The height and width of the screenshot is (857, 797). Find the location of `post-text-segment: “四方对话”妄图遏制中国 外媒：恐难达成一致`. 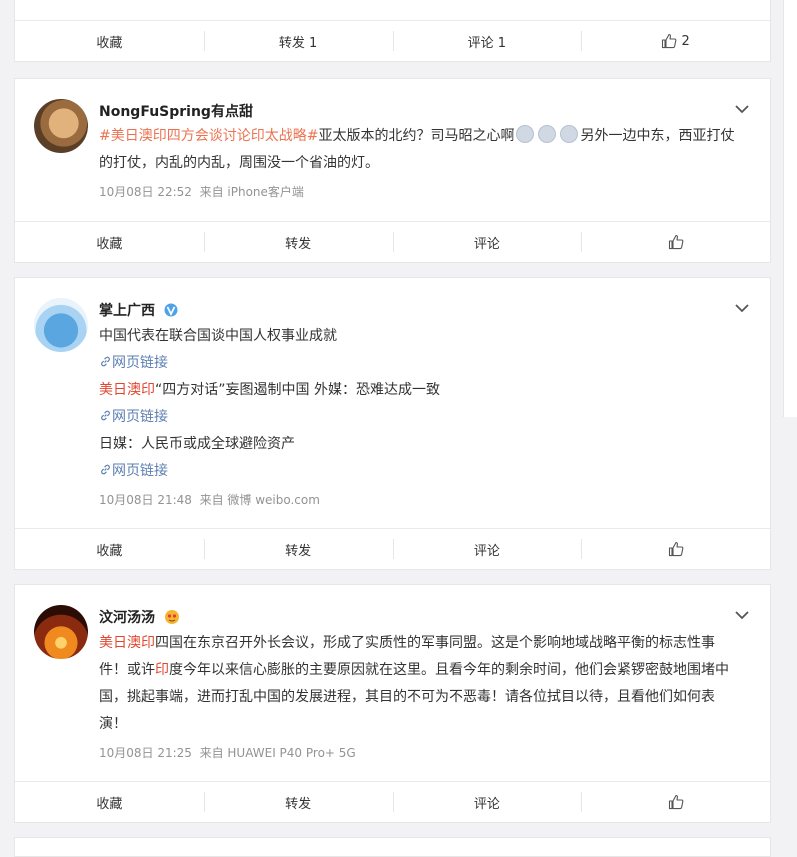

post-text-segment: “四方对话”妄图遏制中国 外媒：恐难达成一致 is located at coordinates (297, 390).